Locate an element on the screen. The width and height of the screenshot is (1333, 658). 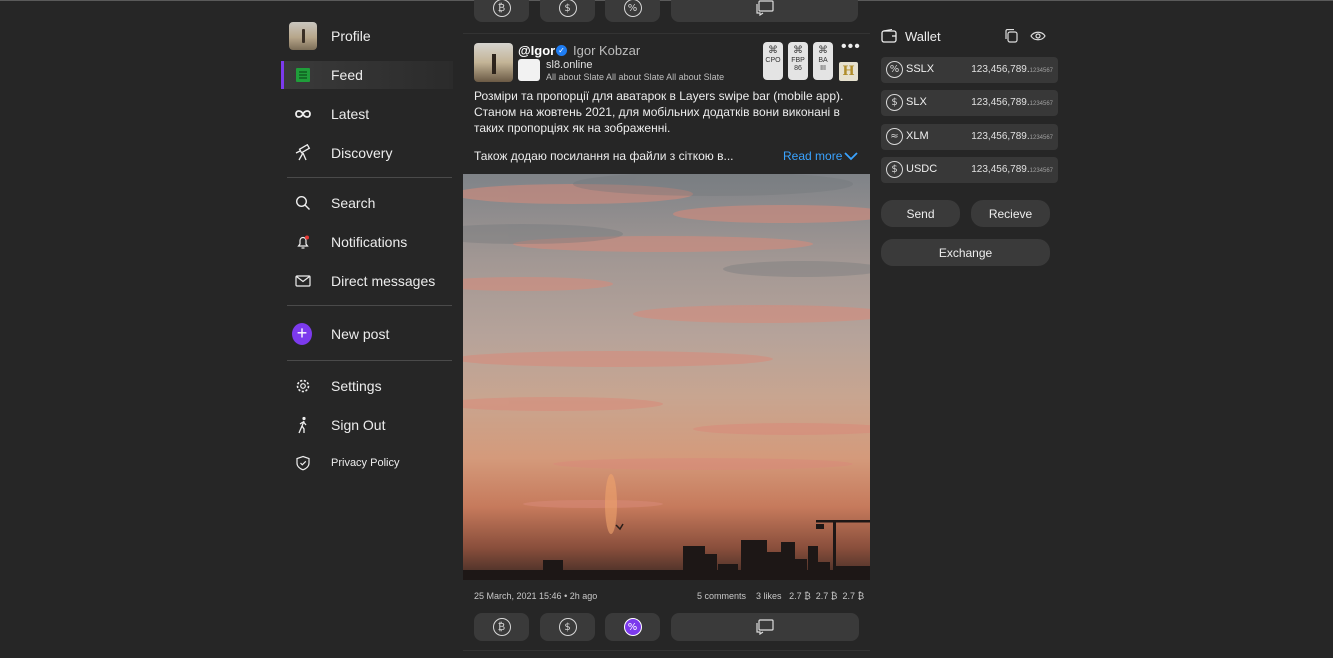
wallet-icon is located at coordinates (889, 36).